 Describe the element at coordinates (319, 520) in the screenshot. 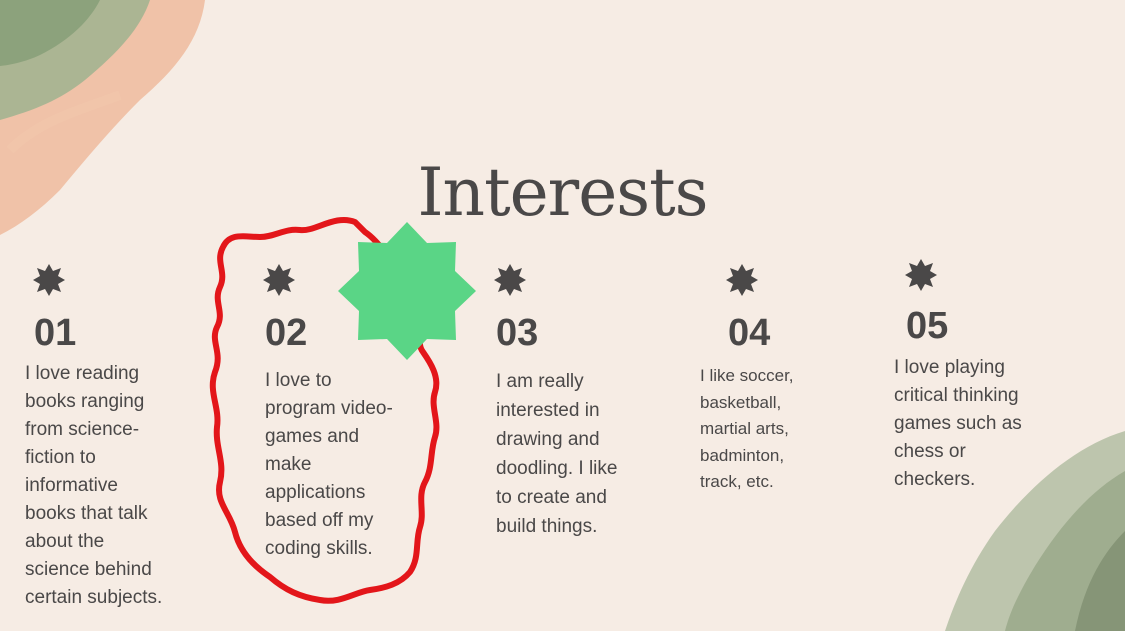

I see `description-line: based off my` at that location.